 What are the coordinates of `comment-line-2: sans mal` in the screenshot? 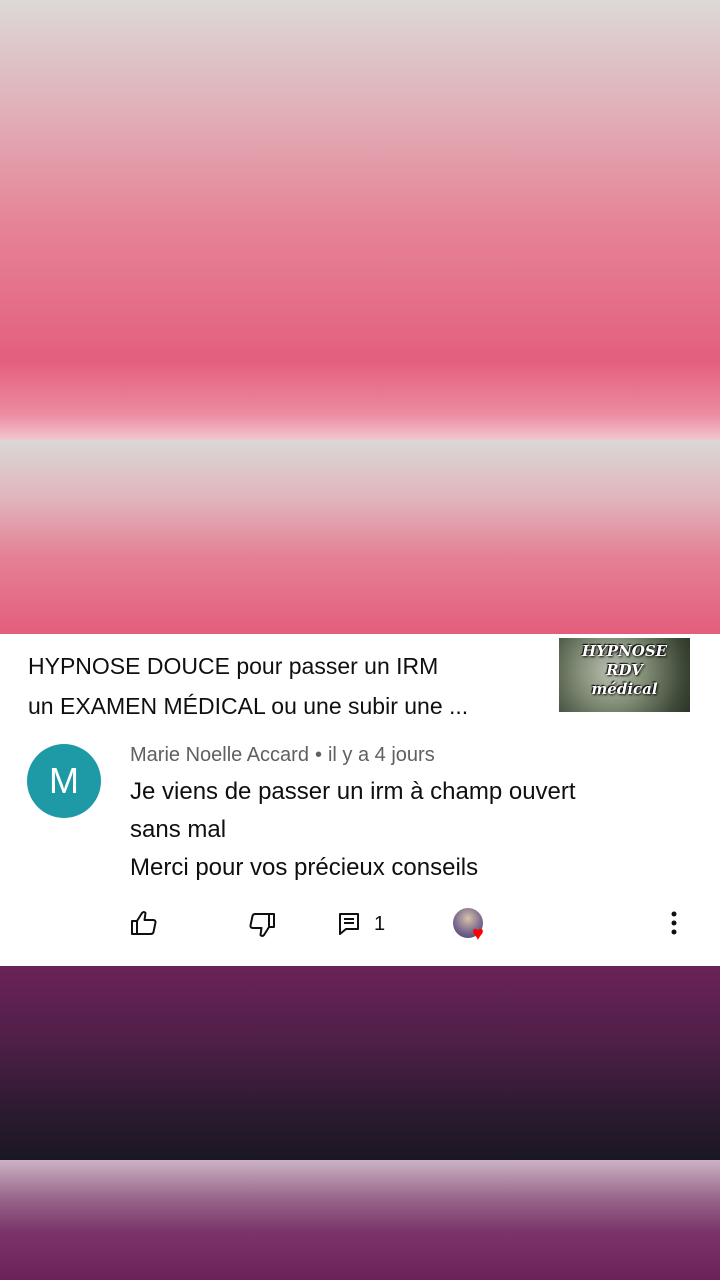 It's located at (178, 829).